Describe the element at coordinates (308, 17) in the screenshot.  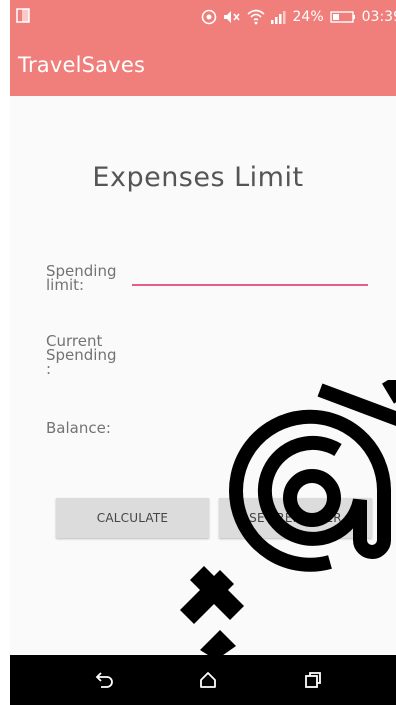
I see `battery-percent: 24%` at that location.